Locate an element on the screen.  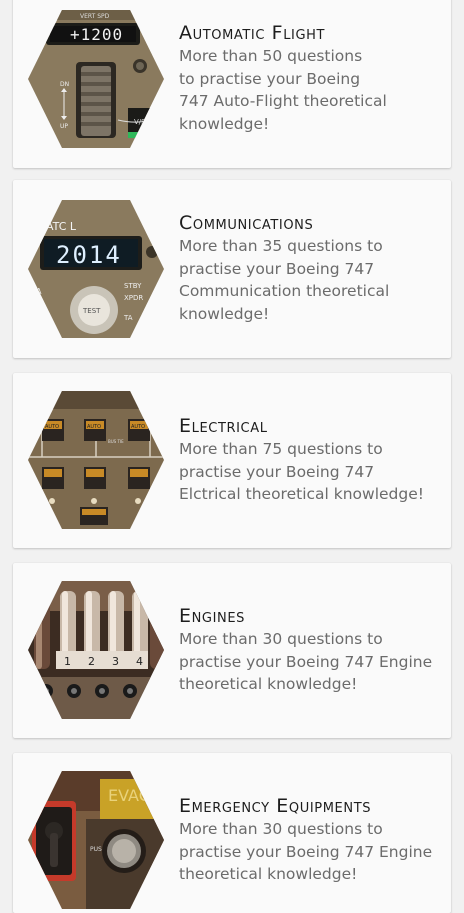
atc-label: ATC L is located at coordinates (61, 226).